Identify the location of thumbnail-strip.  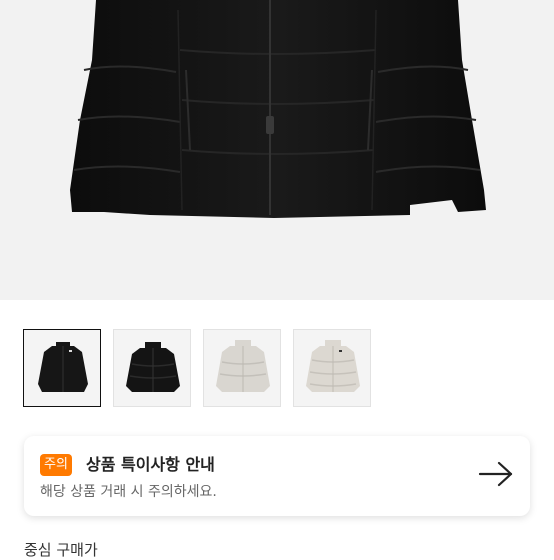
(203, 369).